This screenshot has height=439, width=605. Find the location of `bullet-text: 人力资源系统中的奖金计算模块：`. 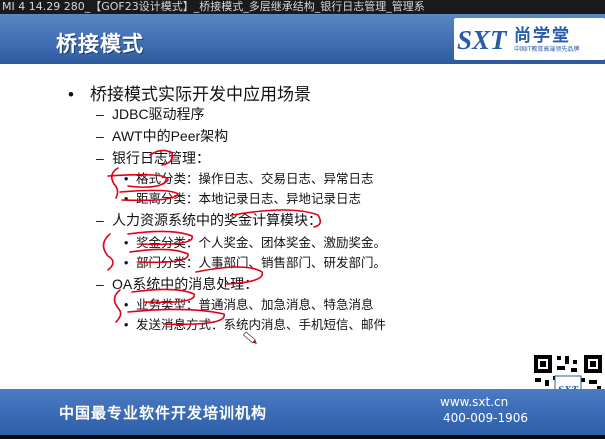

bullet-text: 人力资源系统中的奖金计算模块： is located at coordinates (217, 220).